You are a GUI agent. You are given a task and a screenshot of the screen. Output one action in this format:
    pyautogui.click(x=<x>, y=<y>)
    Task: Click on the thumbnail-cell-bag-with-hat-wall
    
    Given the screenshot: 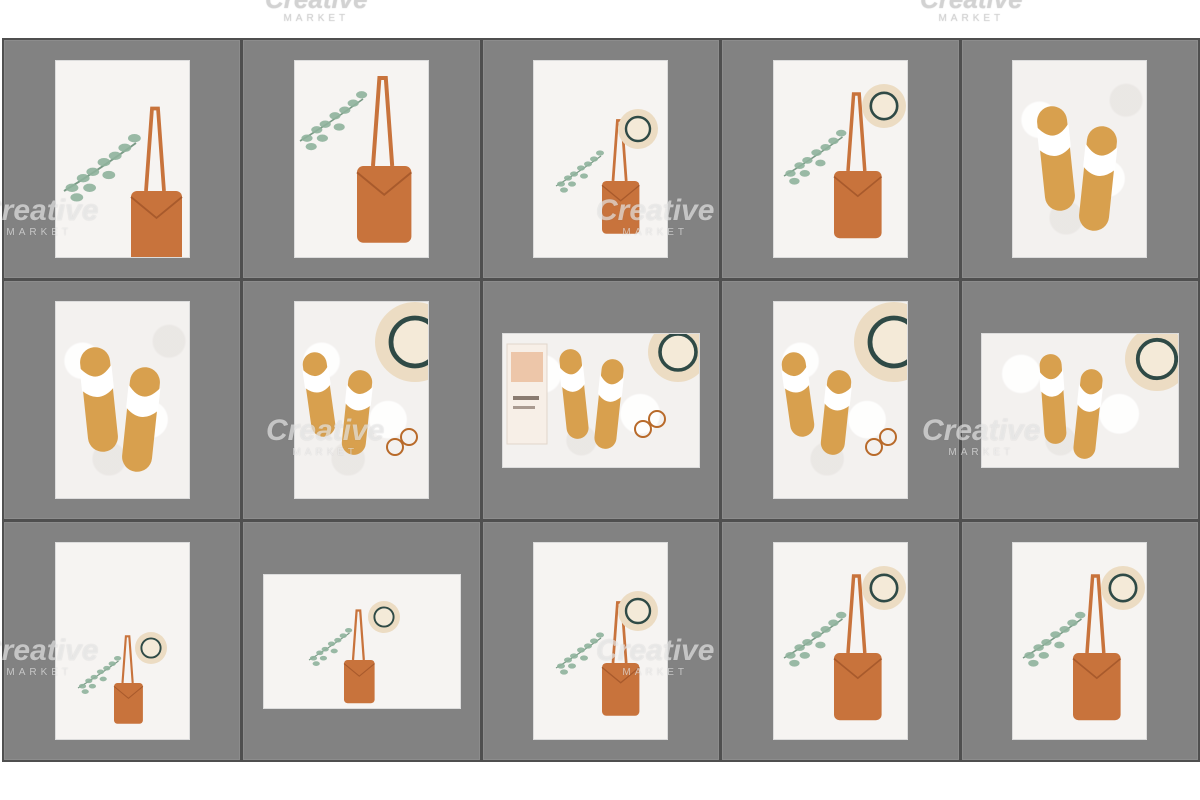 What is the action you would take?
    pyautogui.click(x=601, y=159)
    